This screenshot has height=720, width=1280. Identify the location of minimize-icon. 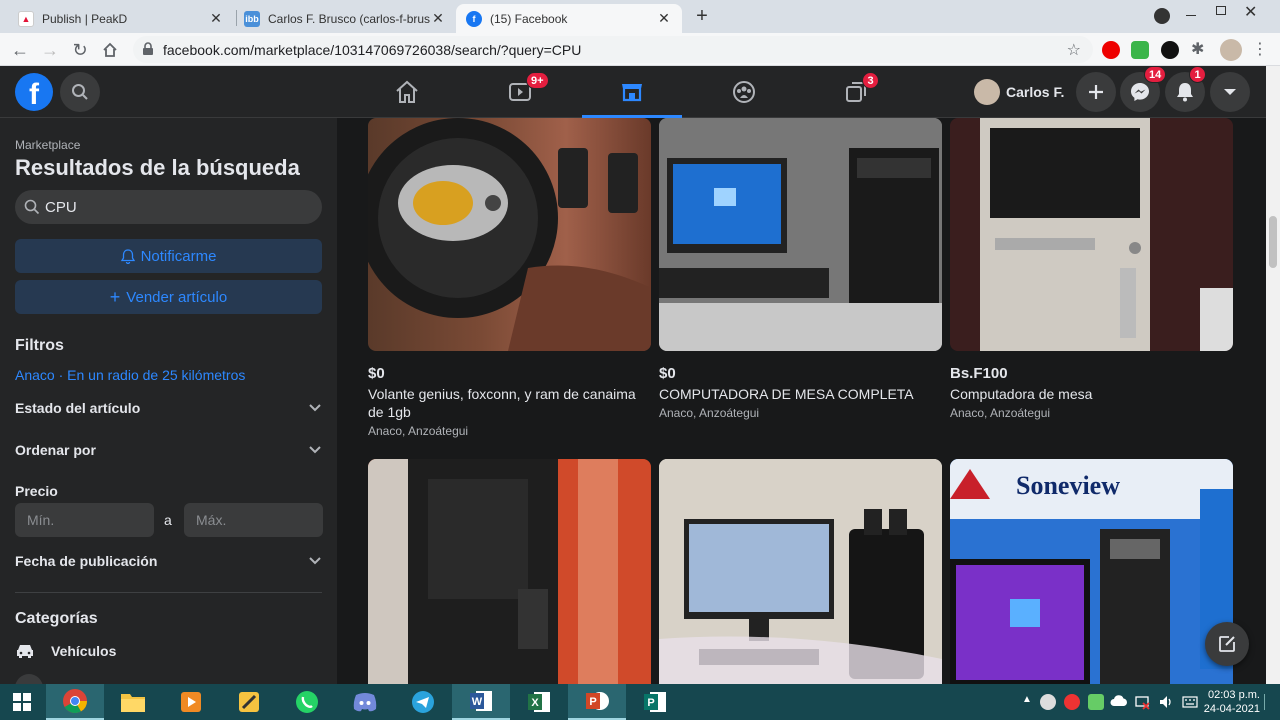
(1191, 15).